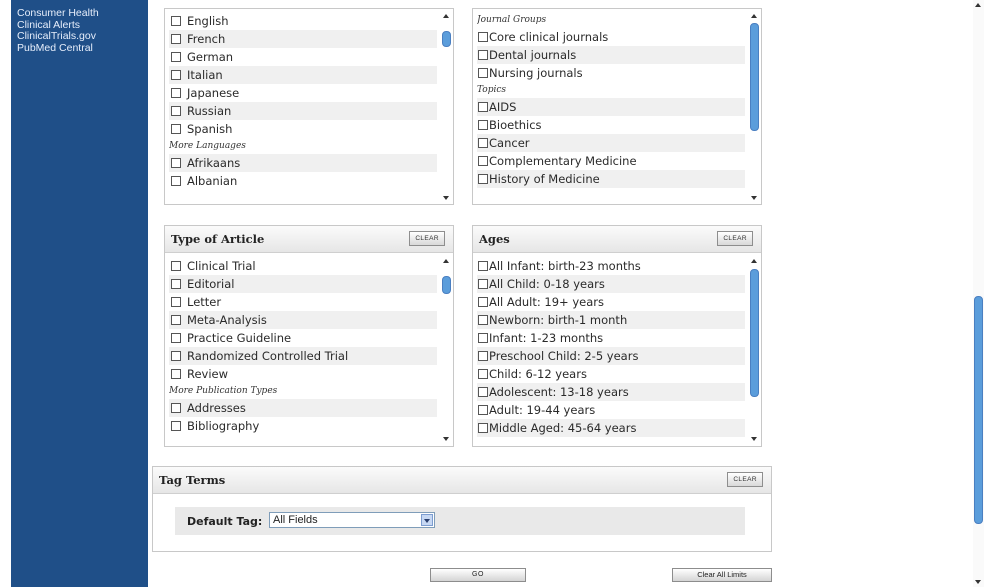  Describe the element at coordinates (303, 163) in the screenshot. I see `list-item: Afrikaans` at that location.